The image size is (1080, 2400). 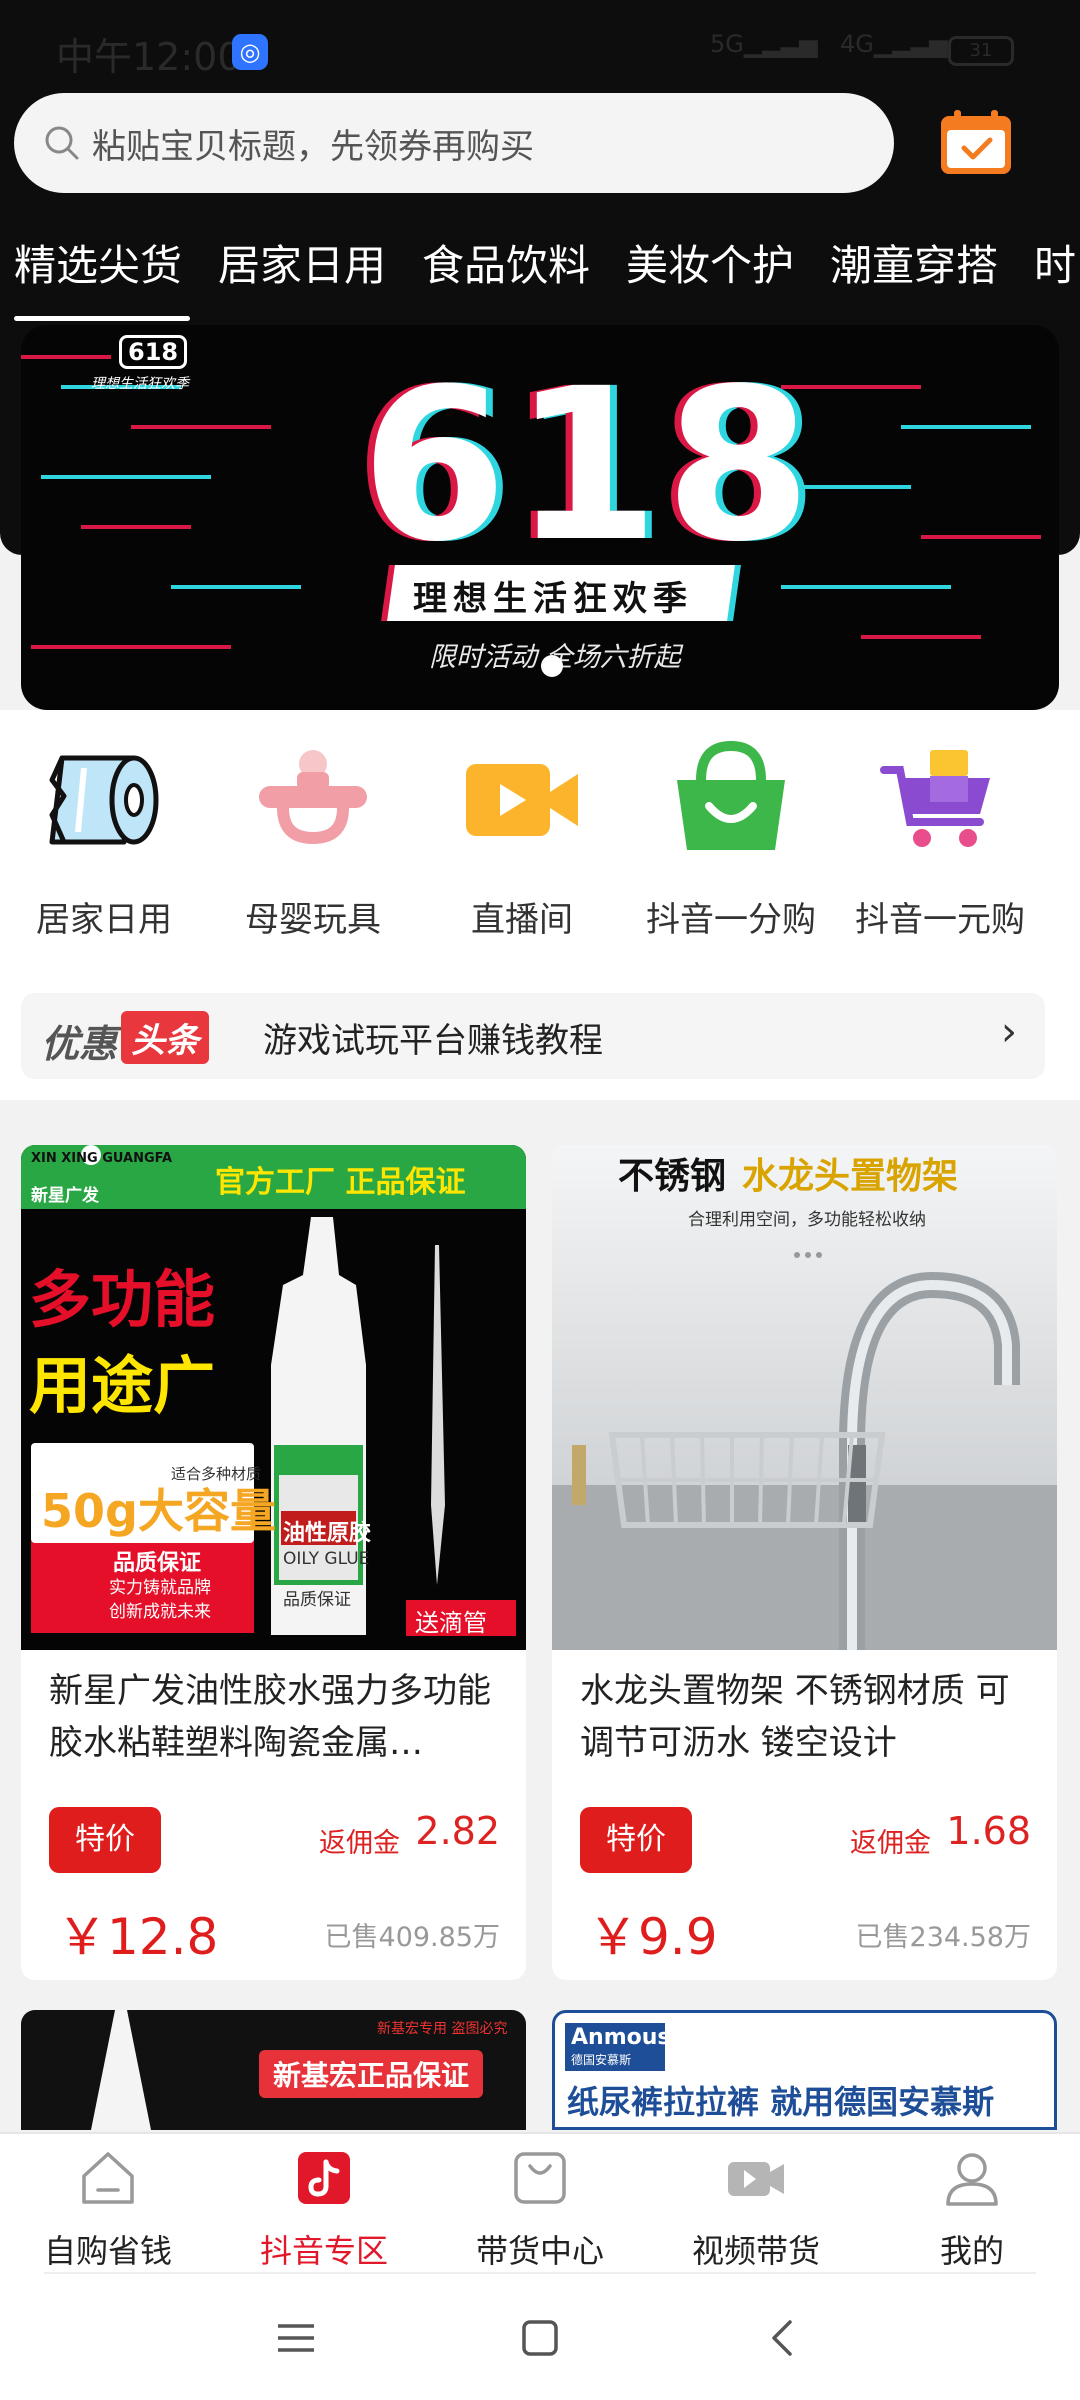 I want to click on category-label: 母婴玩具, so click(x=313, y=920).